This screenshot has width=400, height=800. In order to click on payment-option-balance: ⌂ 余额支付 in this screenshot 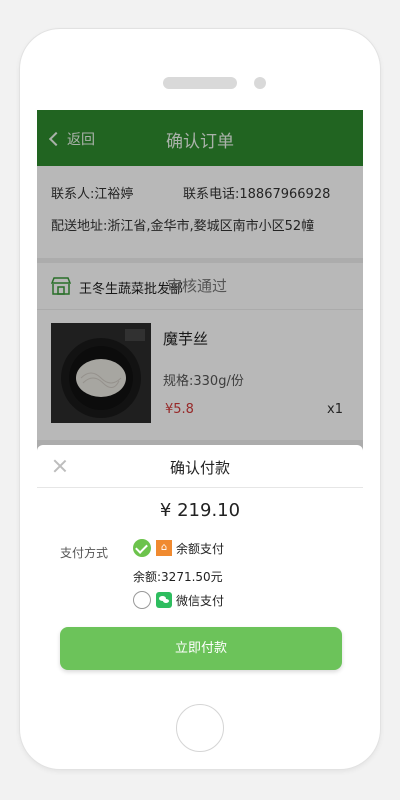, I will do `click(178, 548)`.